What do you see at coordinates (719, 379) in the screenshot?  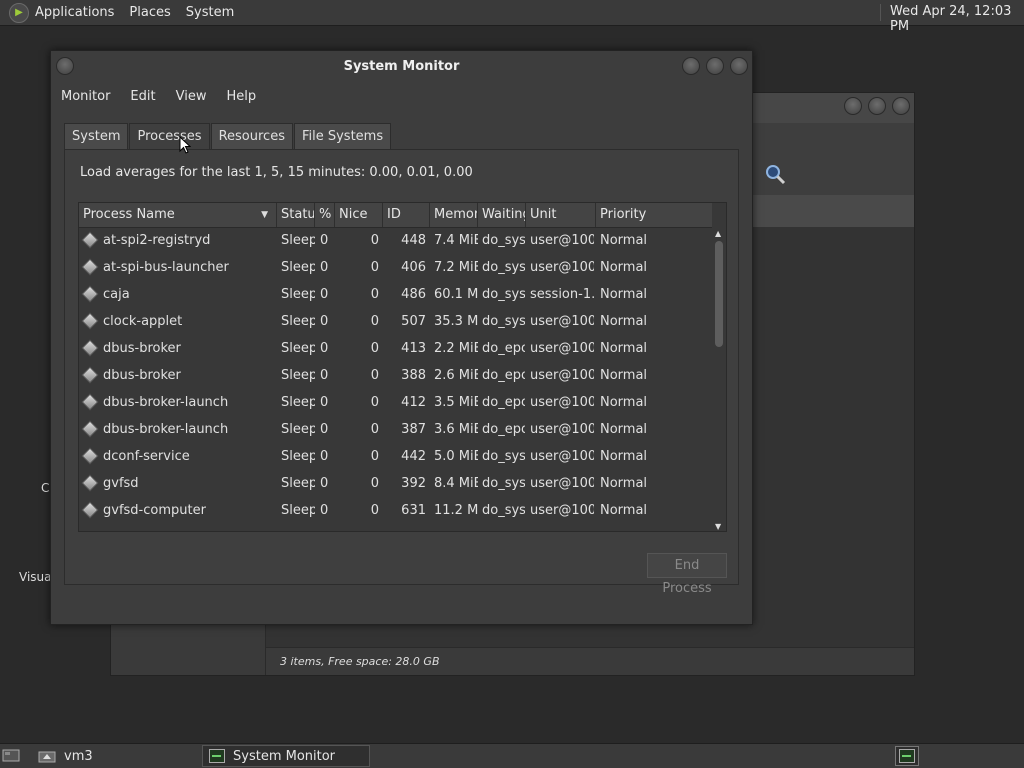 I see `vertical-scrollbar: ▲ ▼` at bounding box center [719, 379].